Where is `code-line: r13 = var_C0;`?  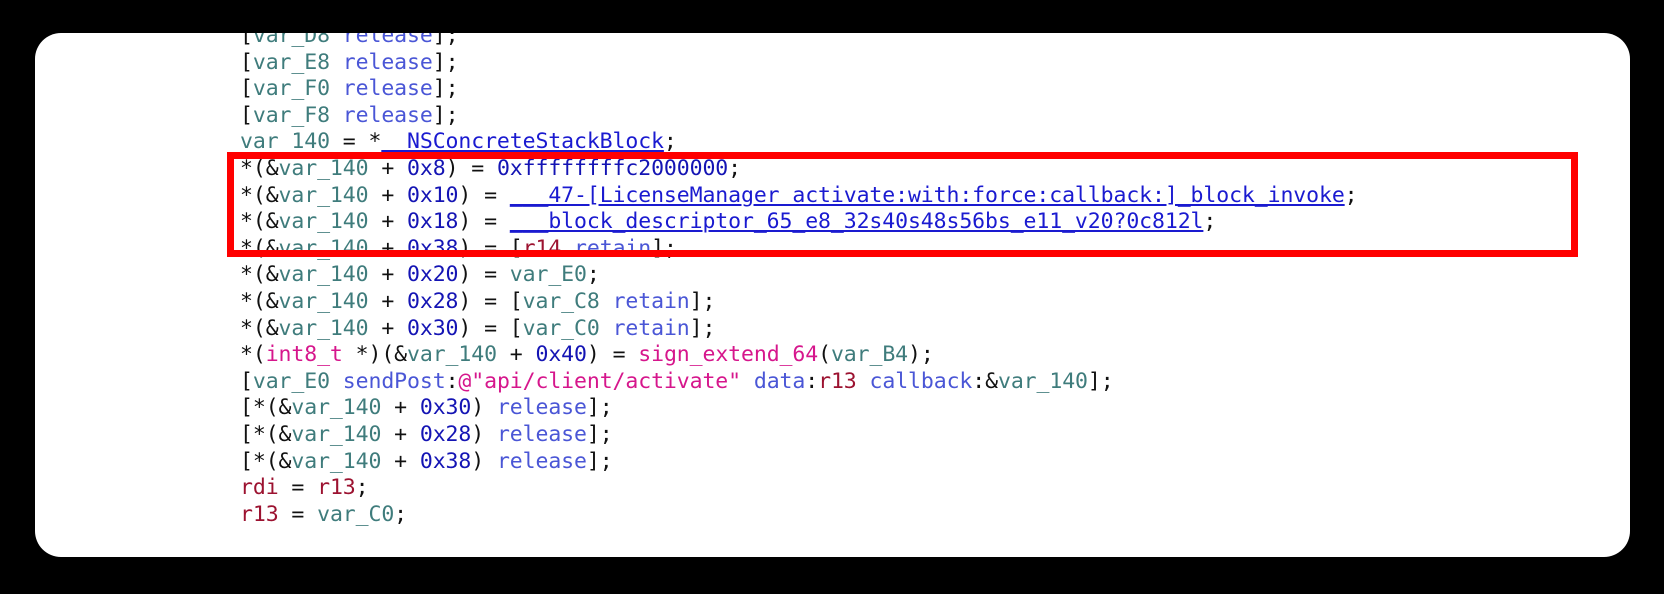
code-line: r13 = var_C0; is located at coordinates (832, 515).